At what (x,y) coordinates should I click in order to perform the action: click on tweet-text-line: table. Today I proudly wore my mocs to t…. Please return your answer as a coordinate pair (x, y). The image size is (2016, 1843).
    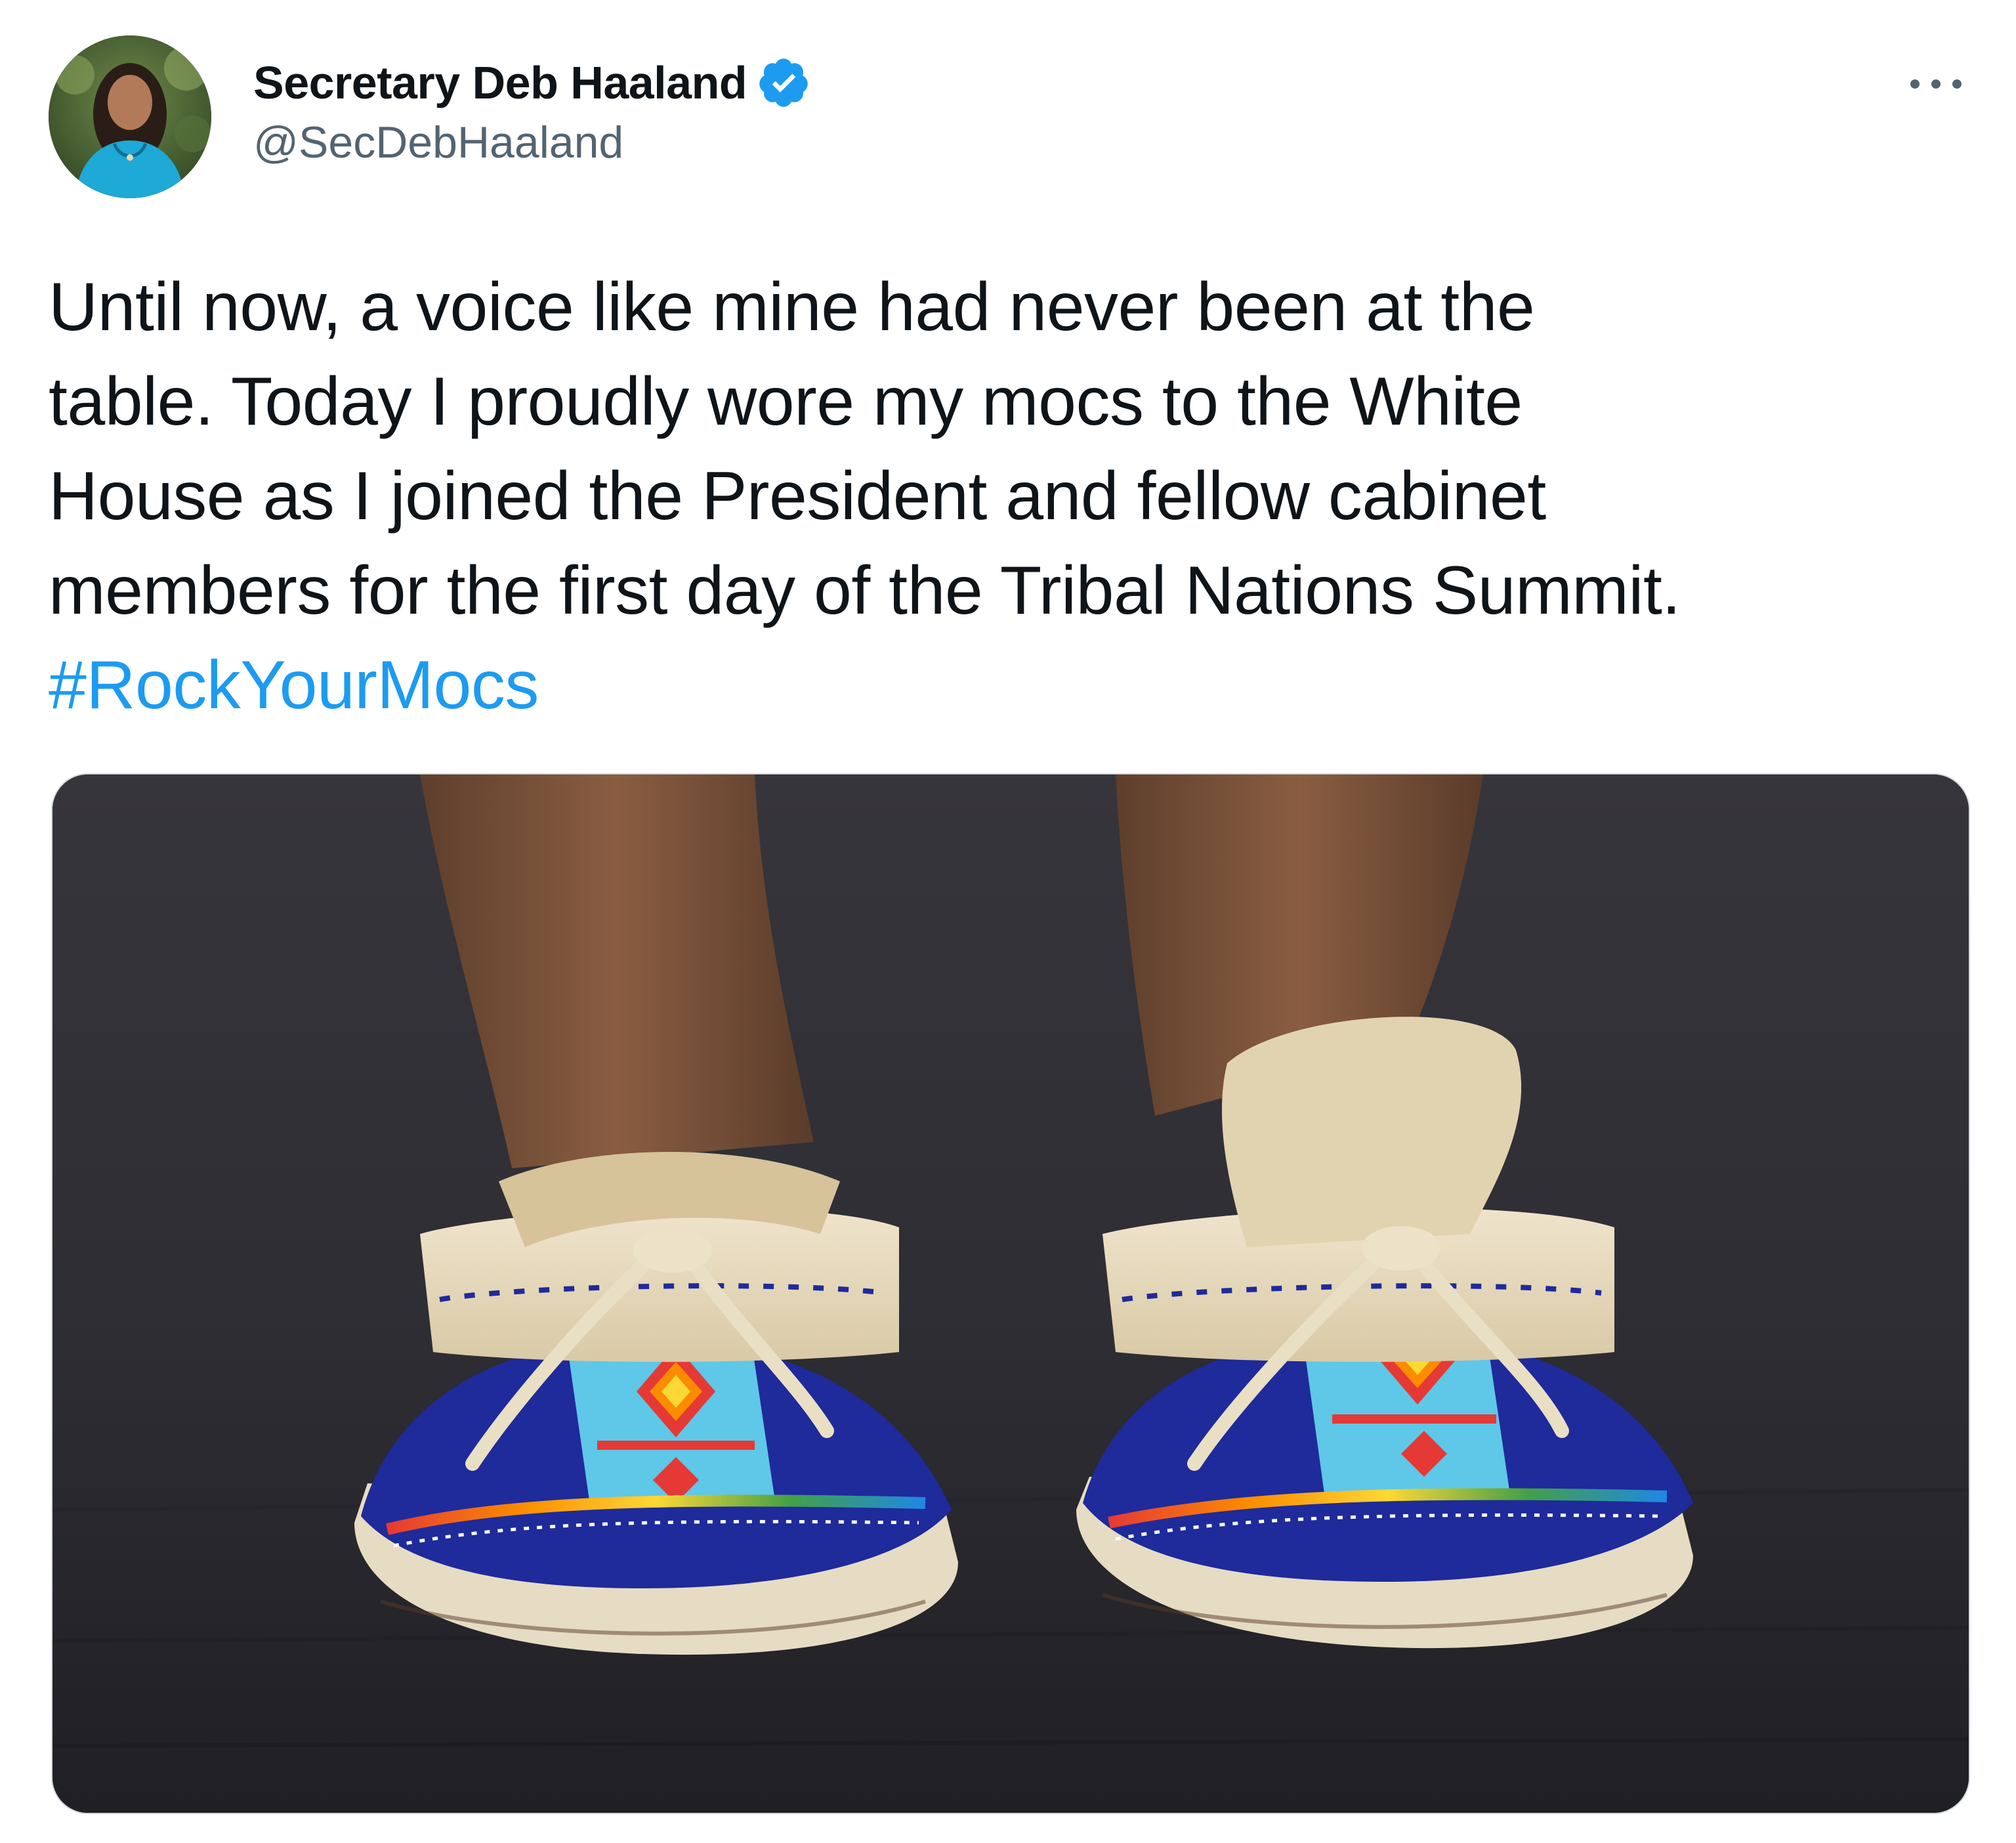
    Looking at the image, I should click on (785, 402).